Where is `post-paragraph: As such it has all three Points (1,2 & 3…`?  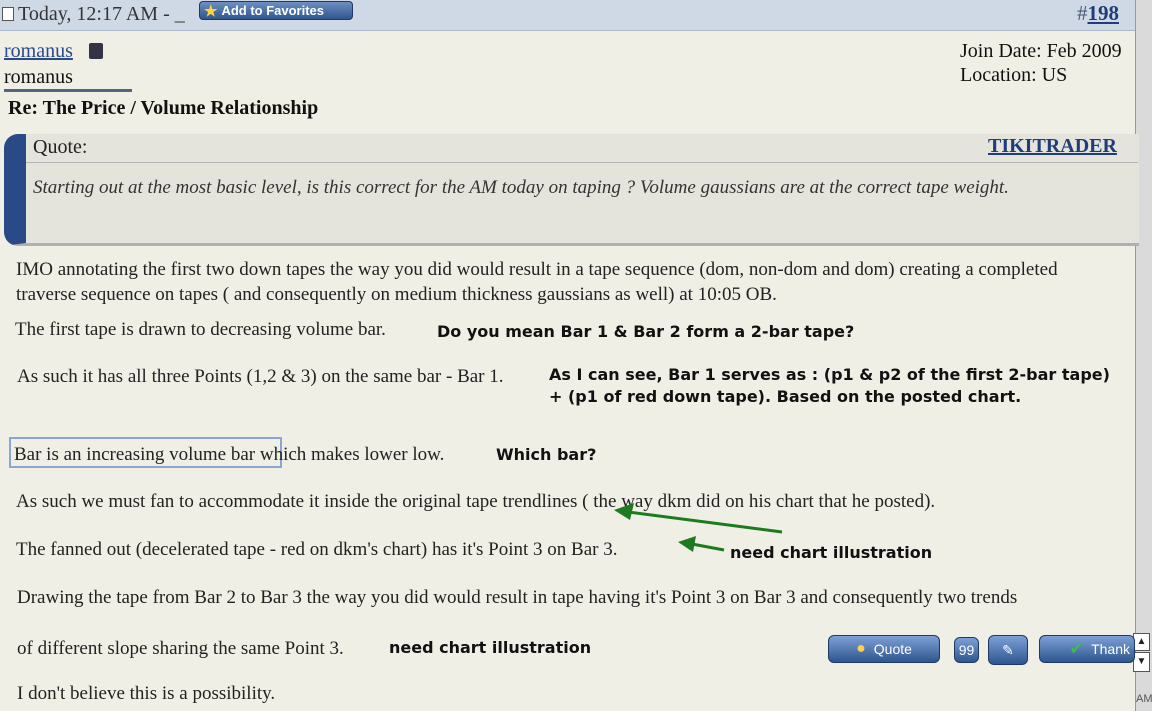 post-paragraph: As such it has all three Points (1,2 & 3… is located at coordinates (260, 376).